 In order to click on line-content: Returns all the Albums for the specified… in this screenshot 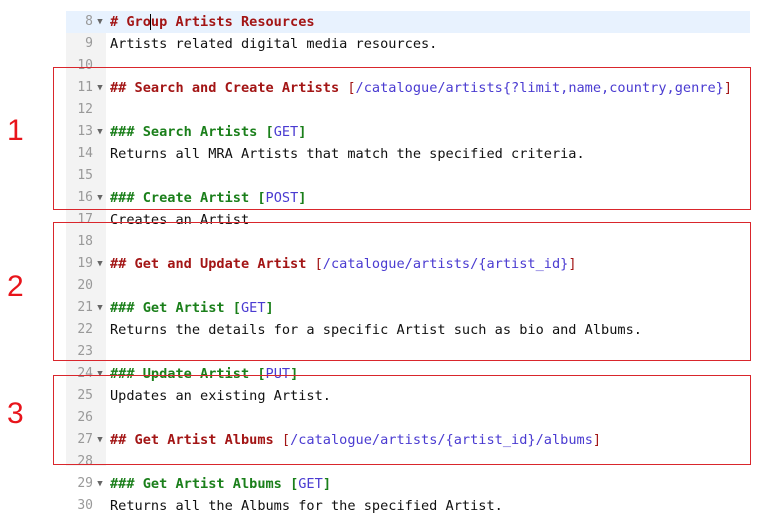, I will do `click(306, 506)`.